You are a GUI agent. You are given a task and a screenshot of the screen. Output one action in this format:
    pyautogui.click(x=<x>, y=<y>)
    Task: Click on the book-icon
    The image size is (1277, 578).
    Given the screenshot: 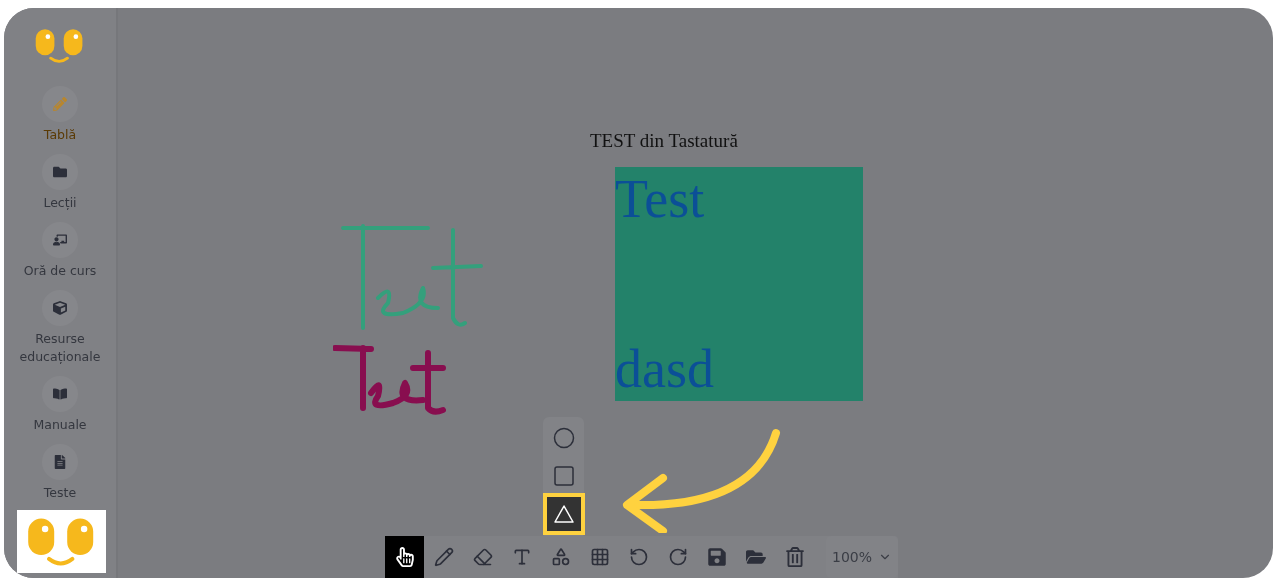 What is the action you would take?
    pyautogui.click(x=60, y=394)
    